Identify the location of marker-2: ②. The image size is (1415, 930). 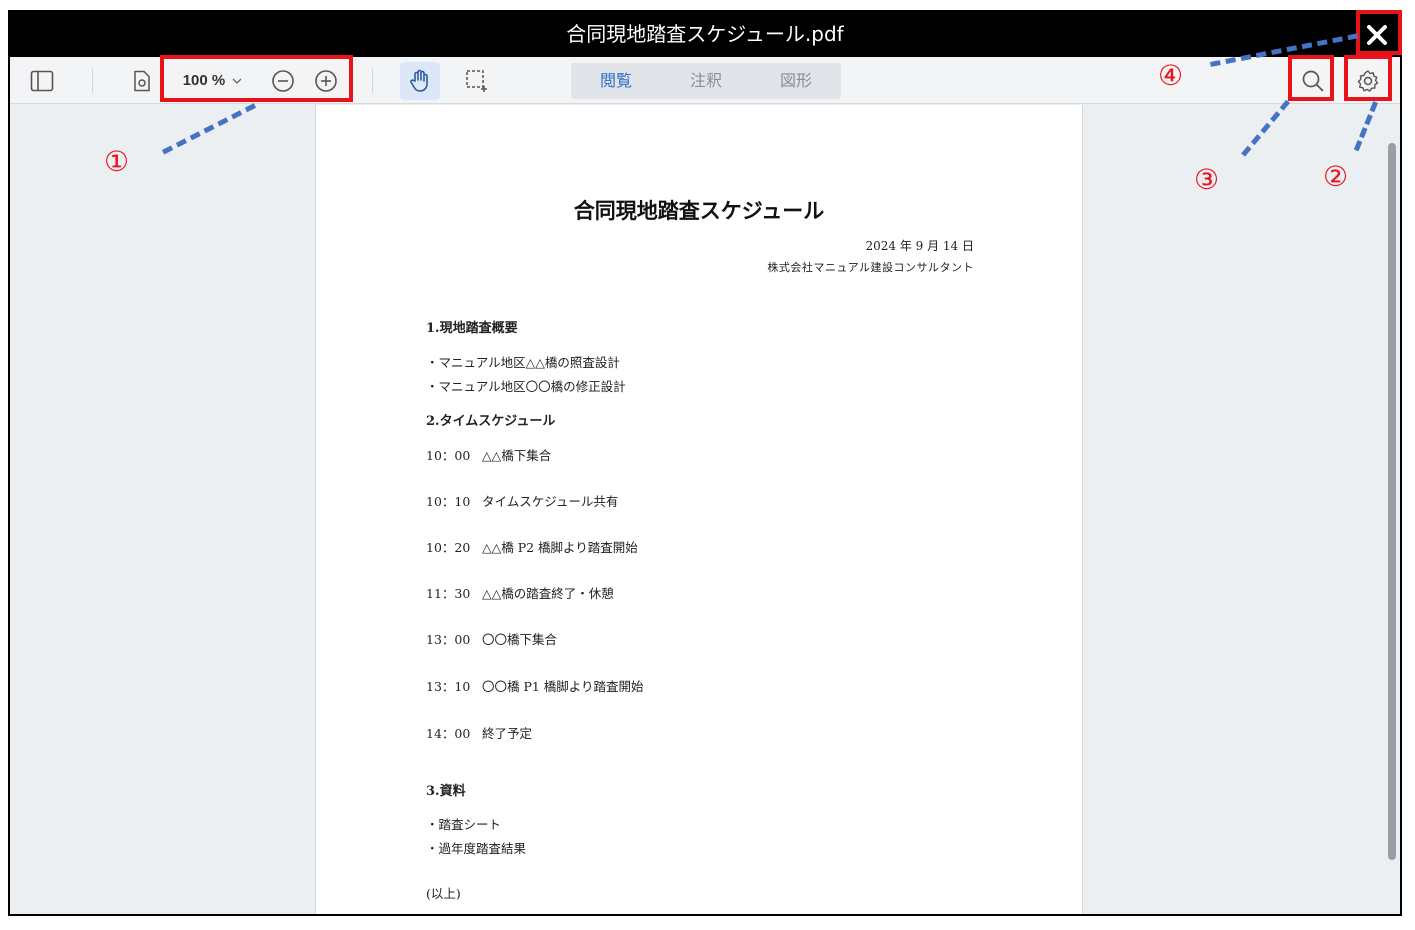
(1336, 176).